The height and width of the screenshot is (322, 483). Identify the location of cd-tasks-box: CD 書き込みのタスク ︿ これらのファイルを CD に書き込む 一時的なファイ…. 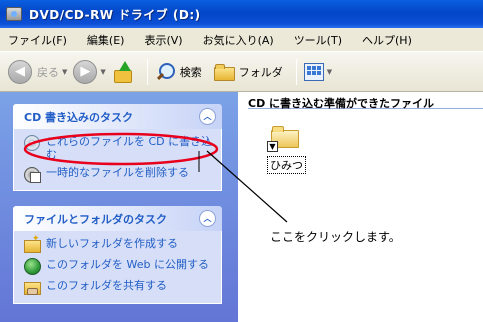
(117, 147).